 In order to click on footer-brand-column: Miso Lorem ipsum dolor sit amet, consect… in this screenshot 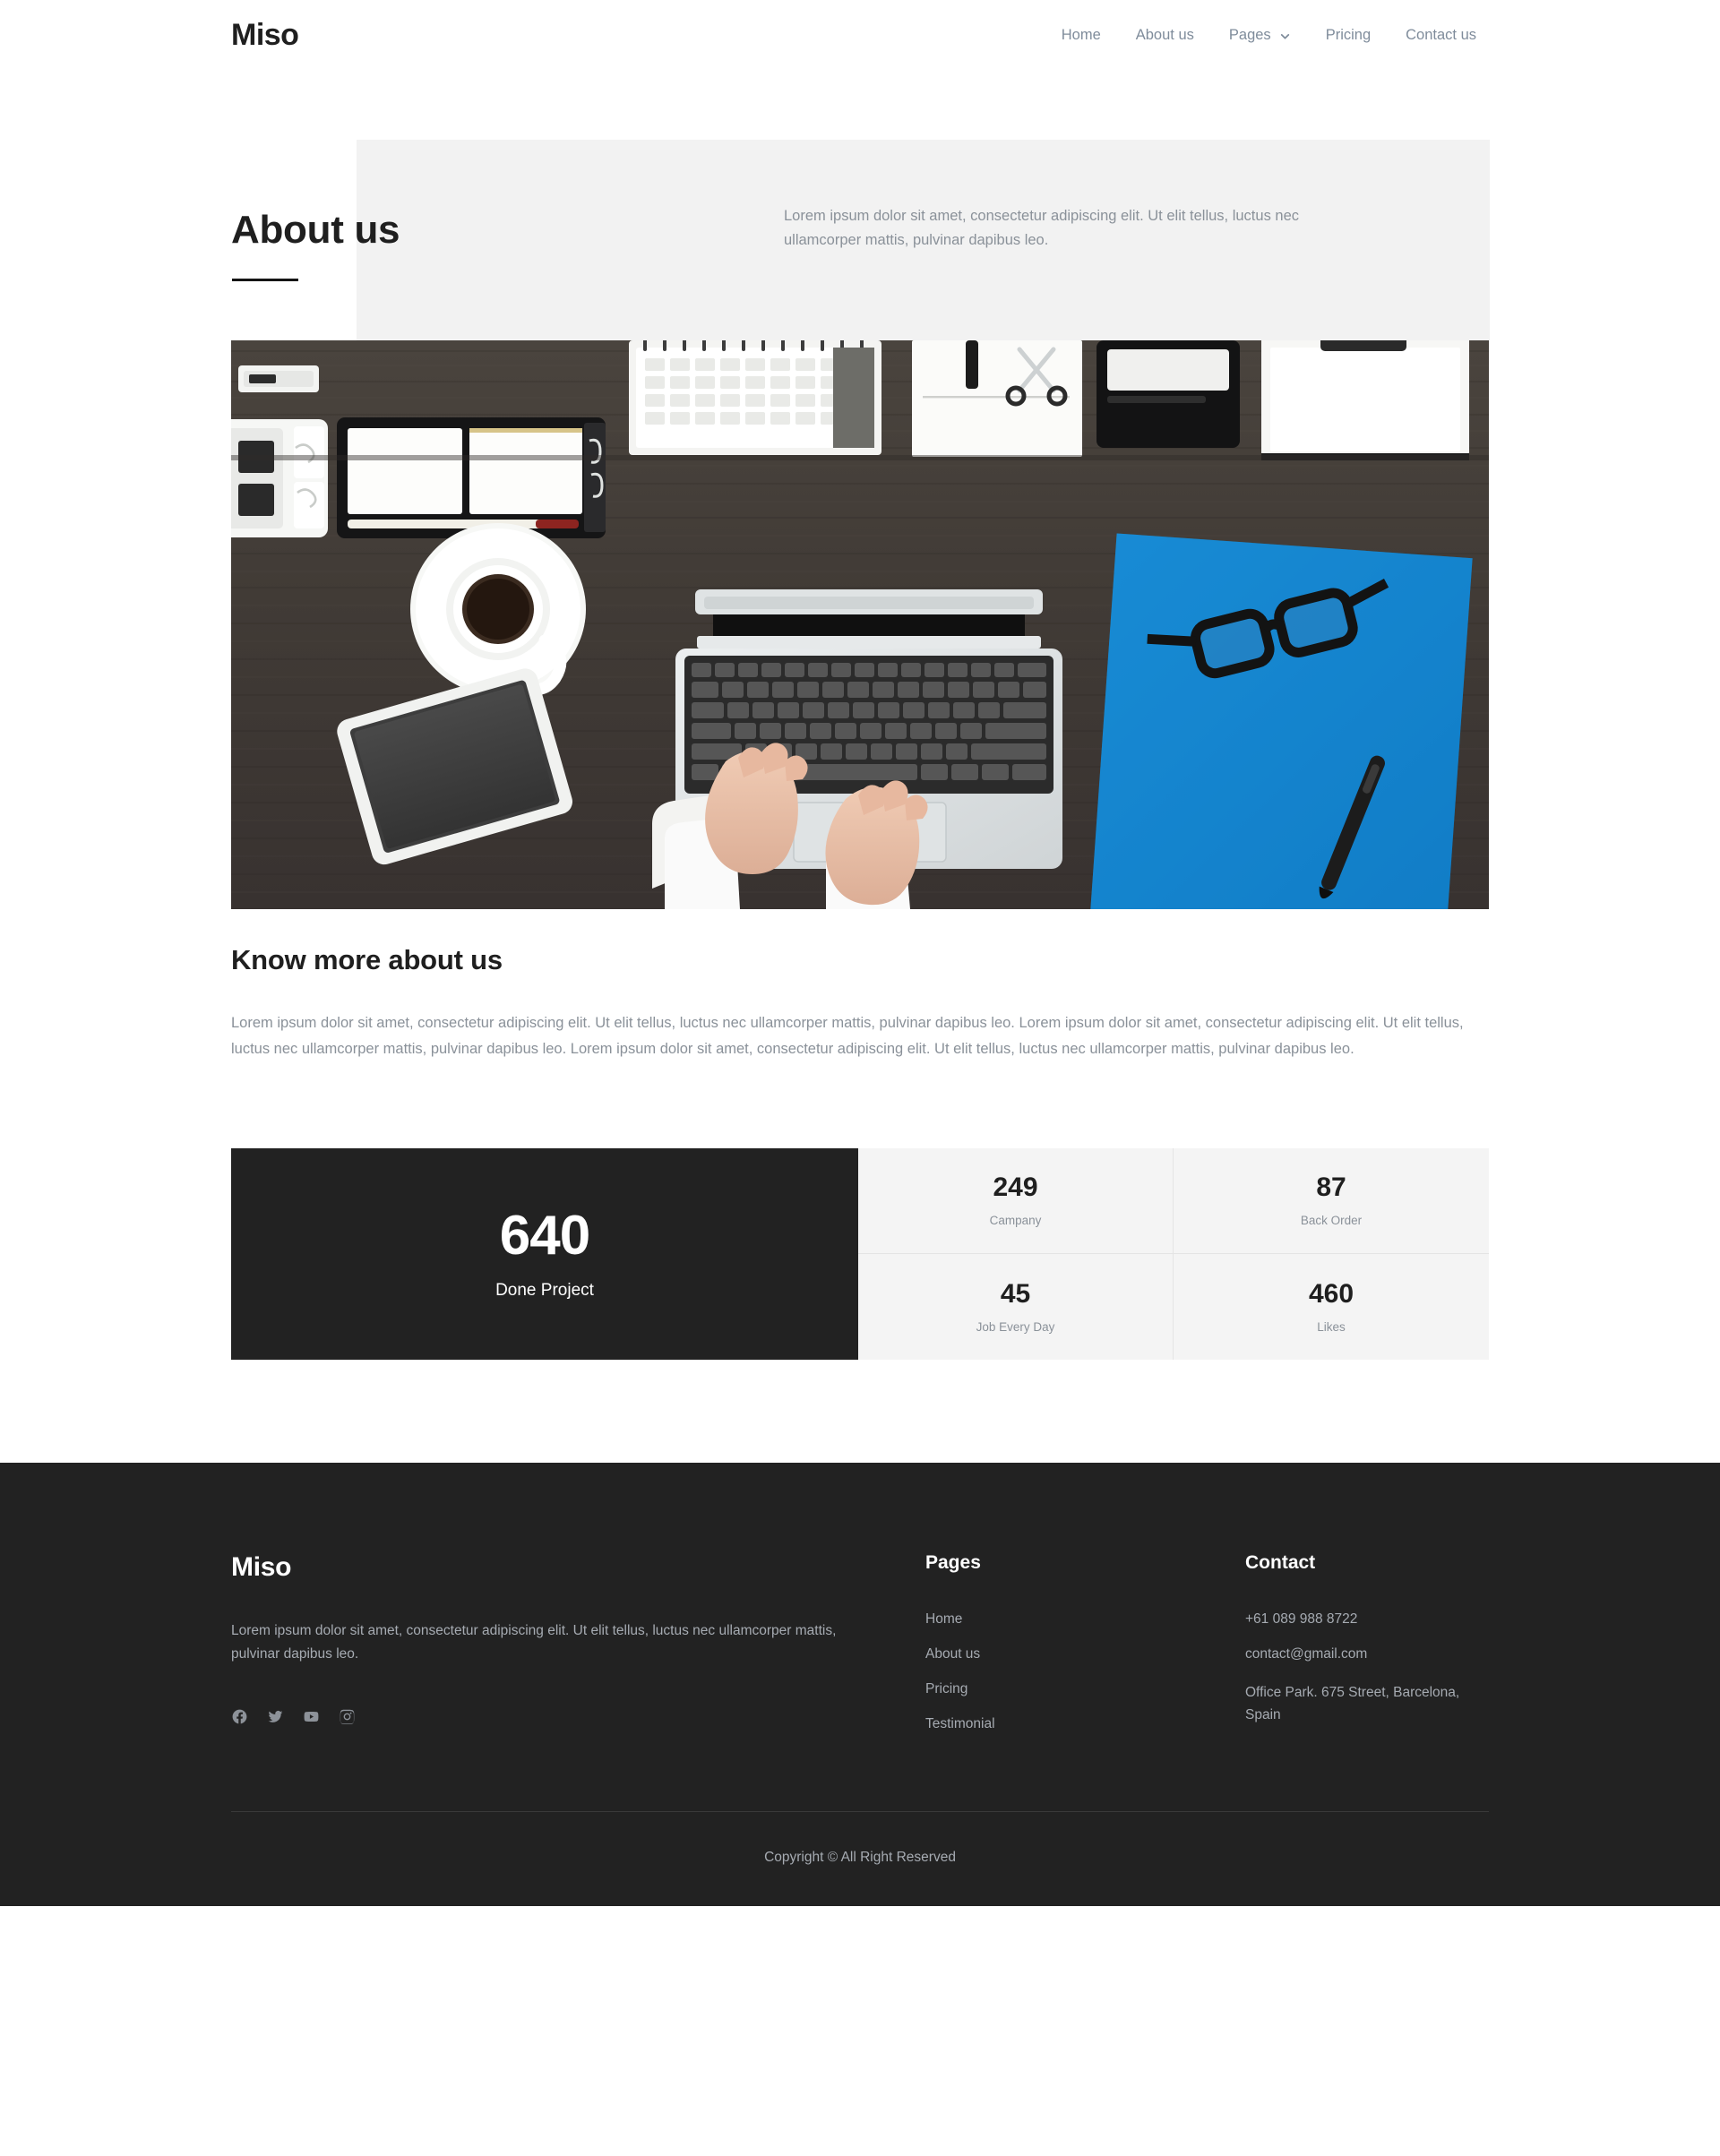, I will do `click(578, 1642)`.